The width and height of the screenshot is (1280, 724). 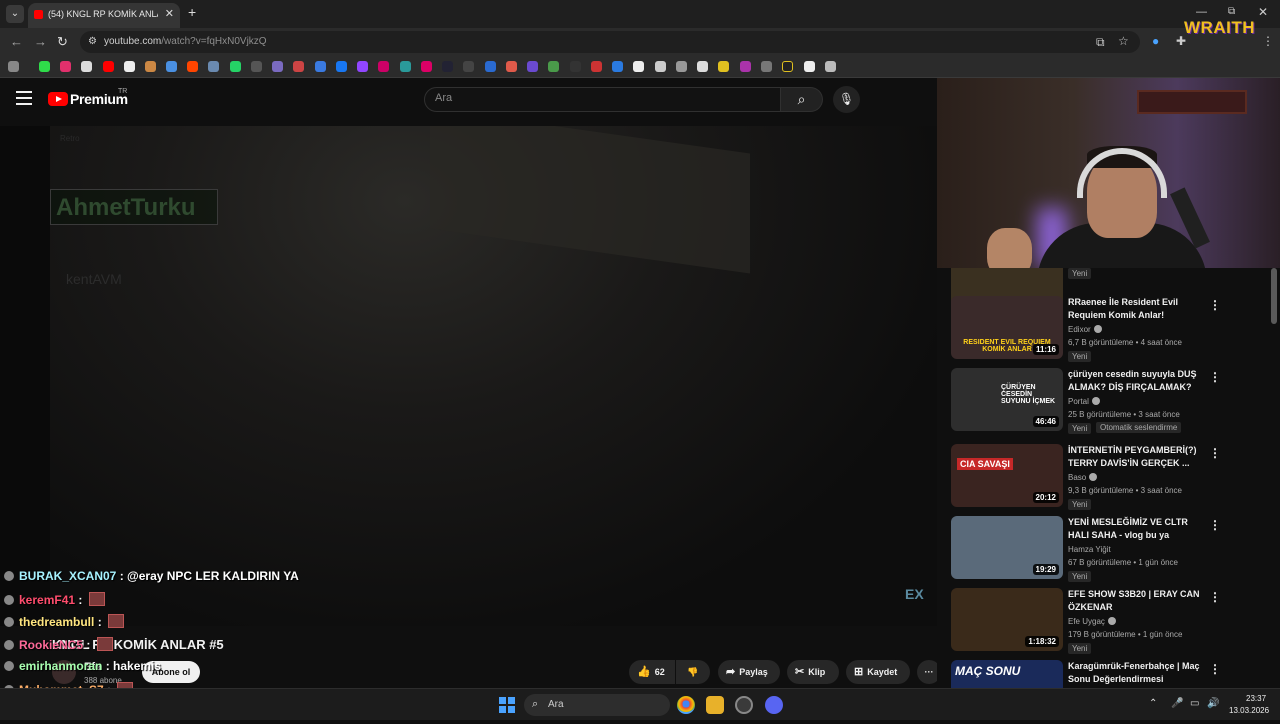 What do you see at coordinates (24, 98) in the screenshot?
I see `hamburger-menu-icon` at bounding box center [24, 98].